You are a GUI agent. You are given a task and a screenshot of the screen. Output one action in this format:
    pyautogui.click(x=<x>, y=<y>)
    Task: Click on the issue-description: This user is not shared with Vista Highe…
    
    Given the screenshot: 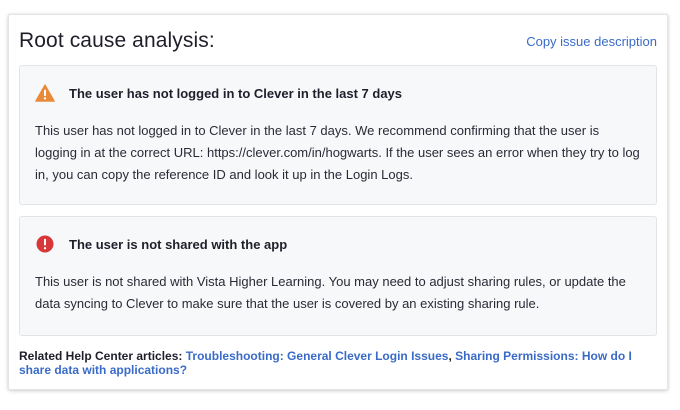 What is the action you would take?
    pyautogui.click(x=330, y=292)
    